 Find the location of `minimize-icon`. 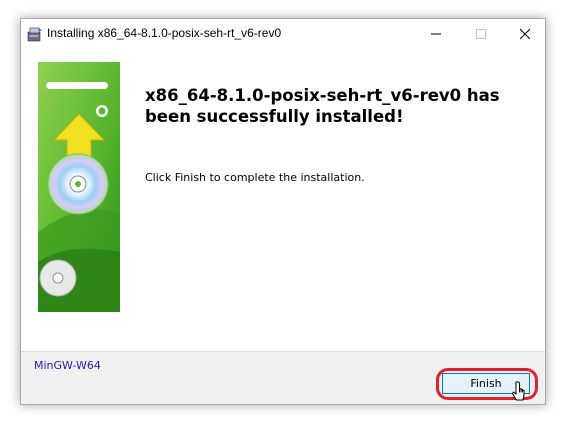

minimize-icon is located at coordinates (435, 34).